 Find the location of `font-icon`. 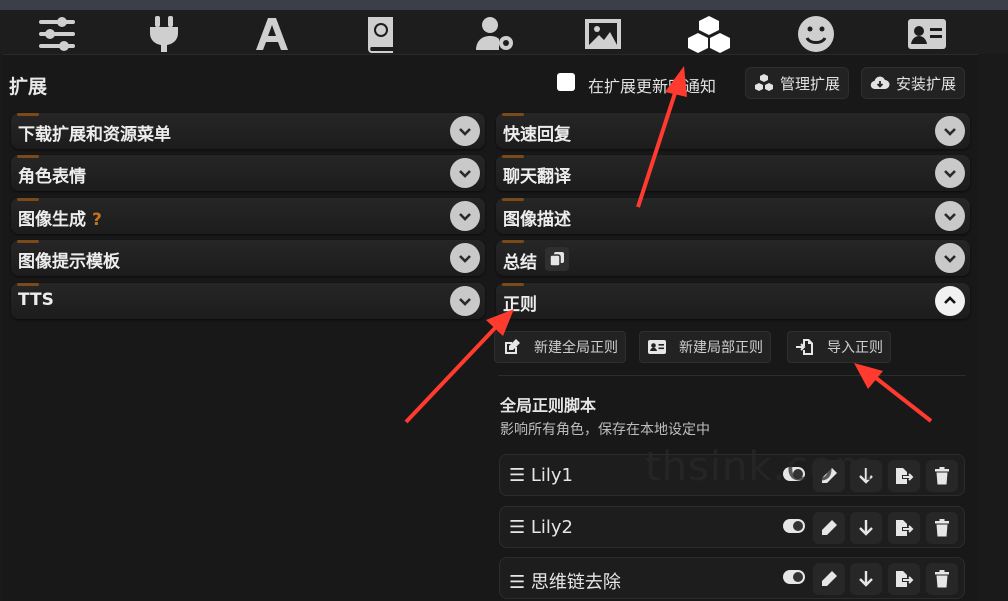

font-icon is located at coordinates (272, 34).